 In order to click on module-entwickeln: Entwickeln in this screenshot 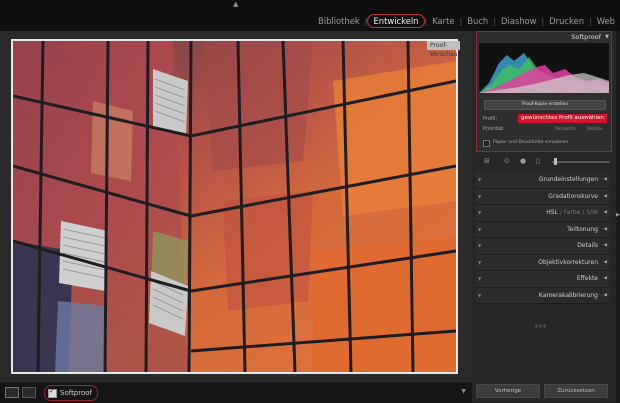, I will do `click(396, 21)`.